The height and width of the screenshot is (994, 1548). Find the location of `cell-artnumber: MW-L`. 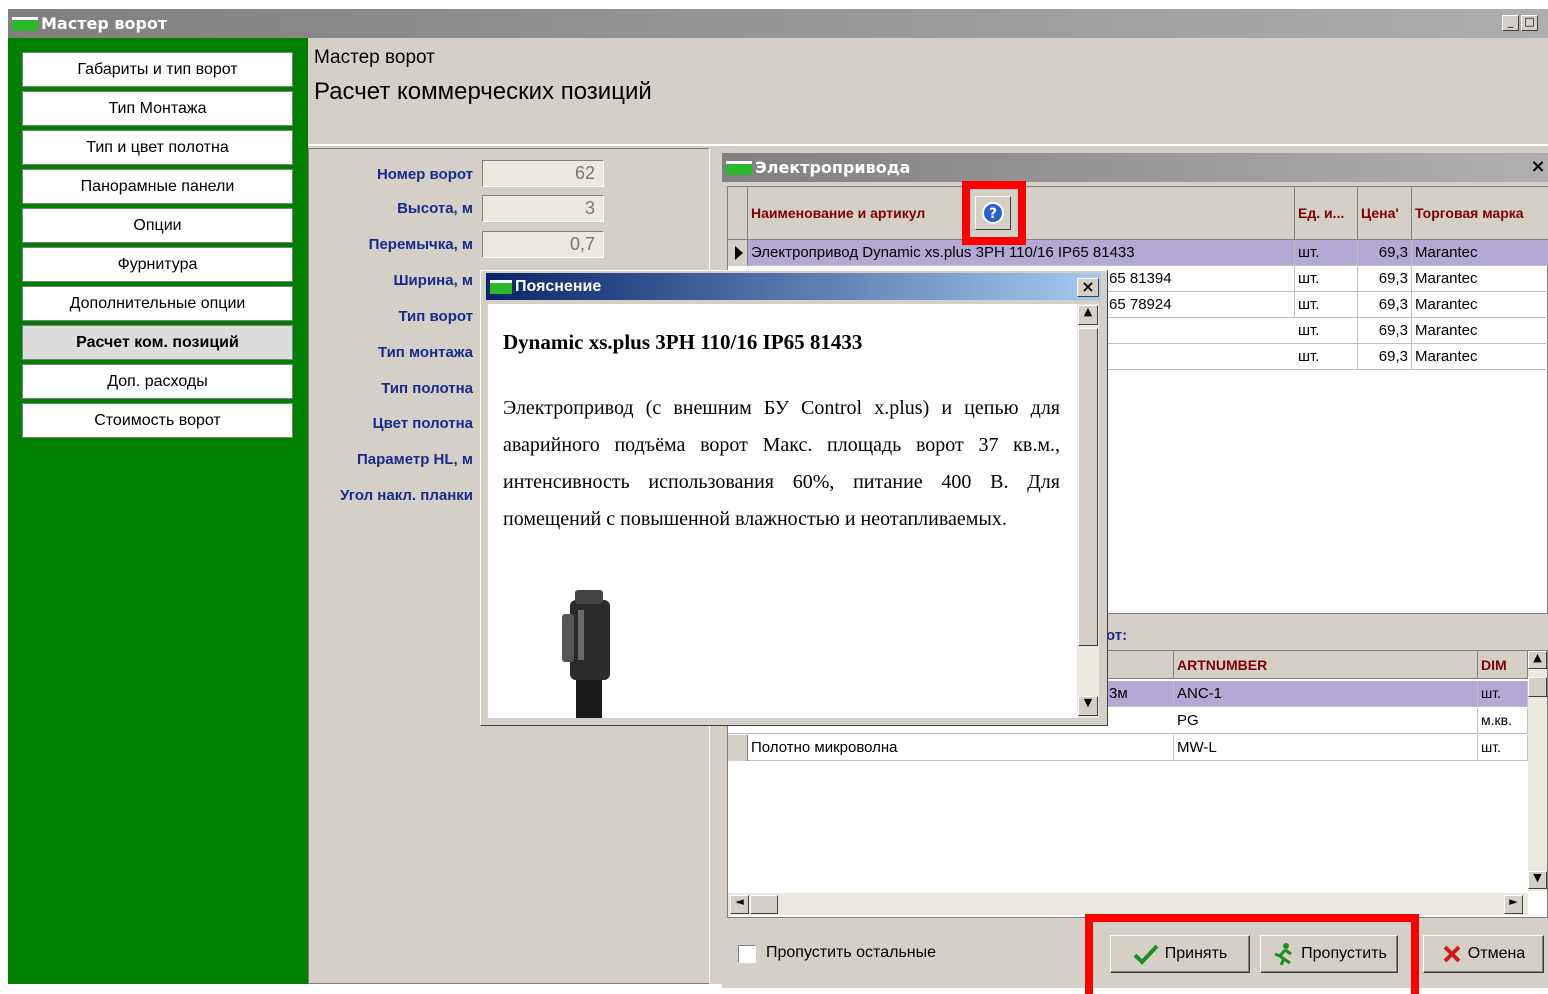

cell-artnumber: MW-L is located at coordinates (1326, 748).